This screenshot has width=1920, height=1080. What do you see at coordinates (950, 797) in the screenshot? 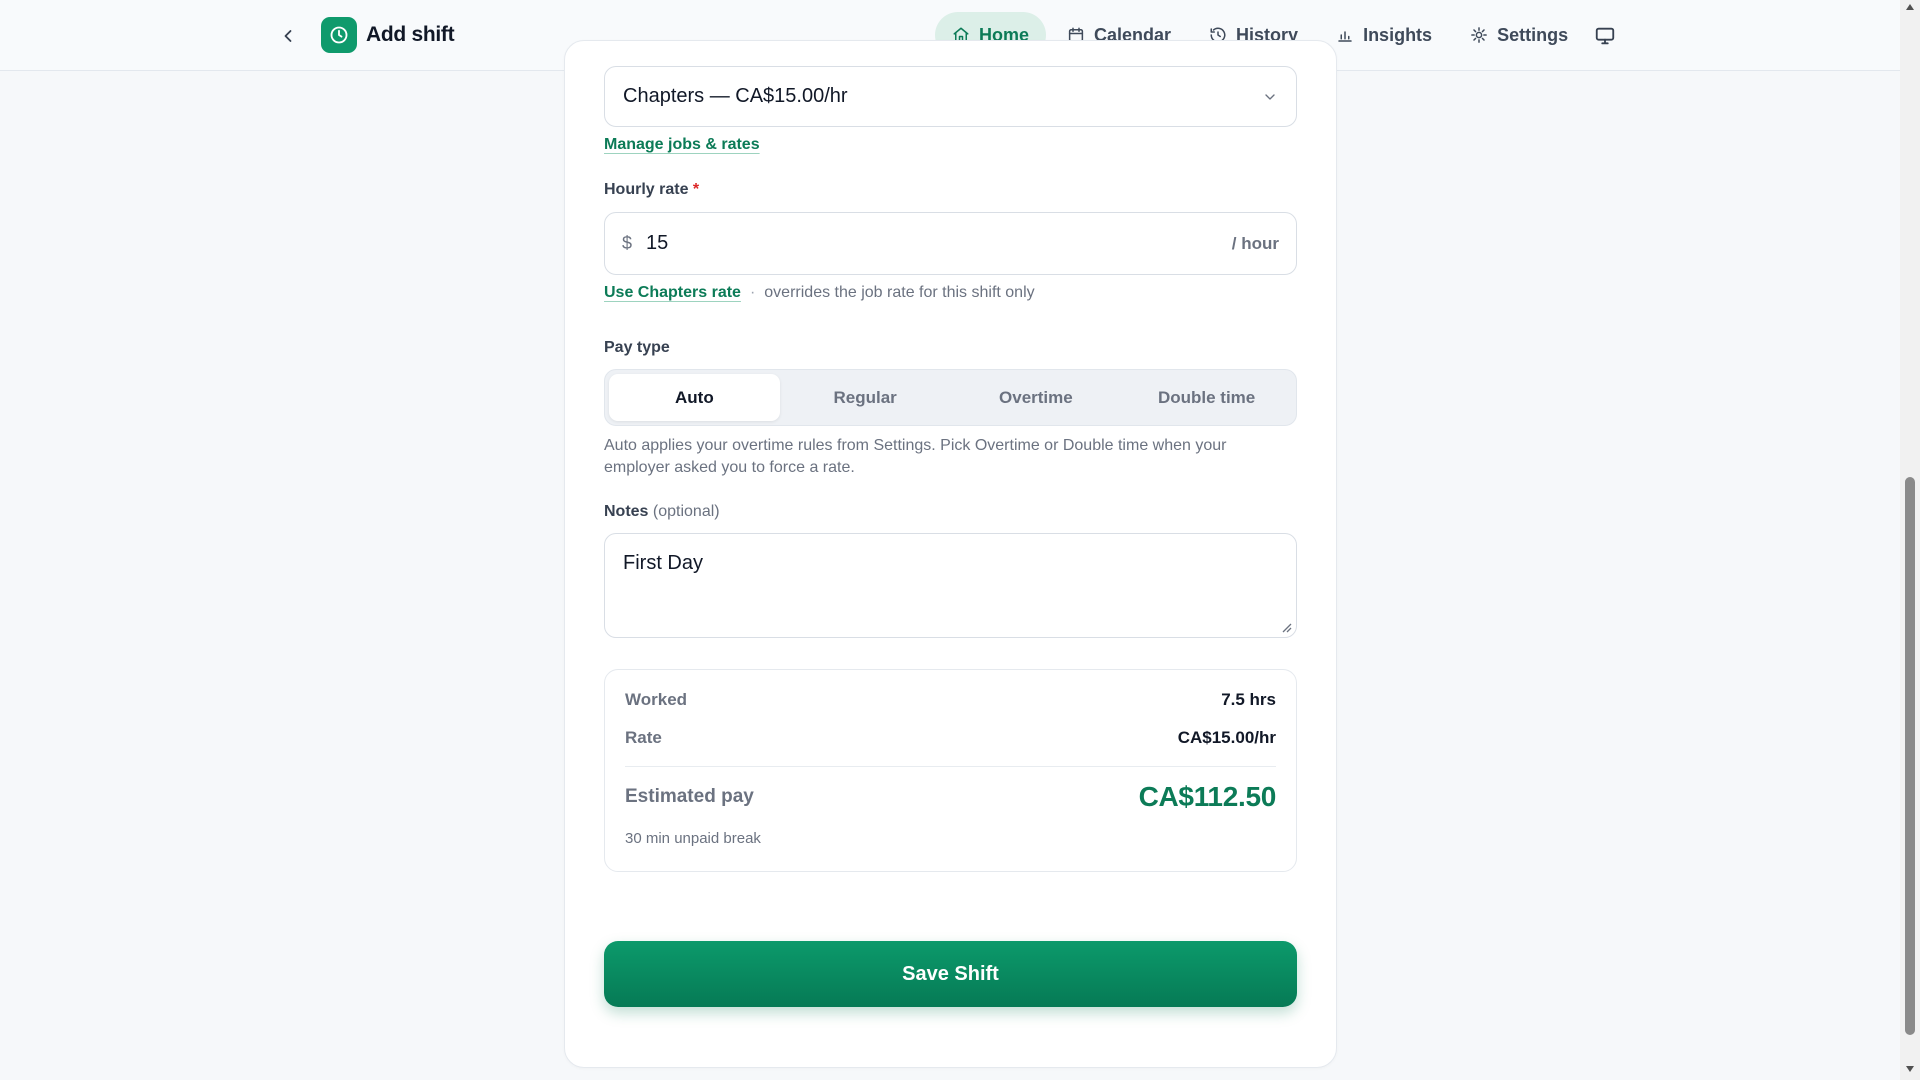
I see `summary-estimate-row: Estimated pay CA$112.50` at bounding box center [950, 797].